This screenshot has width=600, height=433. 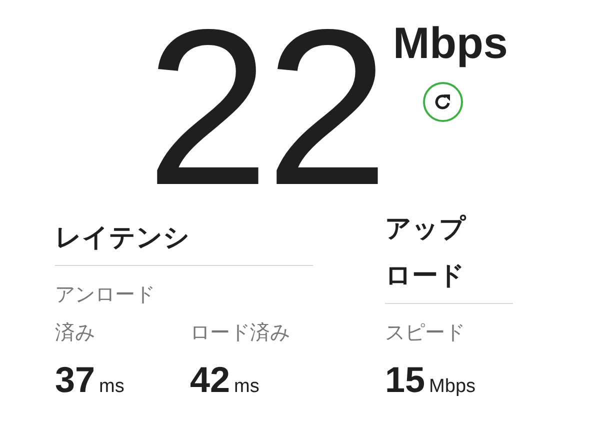 What do you see at coordinates (452, 387) in the screenshot?
I see `metric-unit: Mbps` at bounding box center [452, 387].